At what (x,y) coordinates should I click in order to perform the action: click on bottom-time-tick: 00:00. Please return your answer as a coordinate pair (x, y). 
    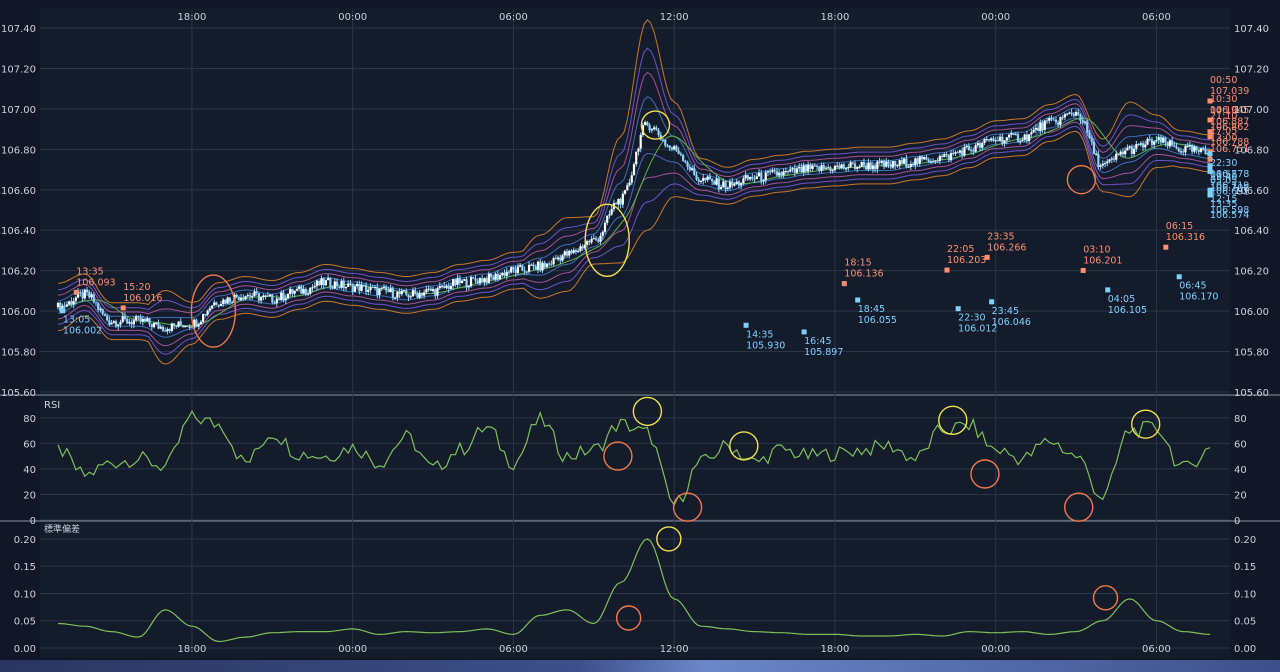
    Looking at the image, I should click on (352, 649).